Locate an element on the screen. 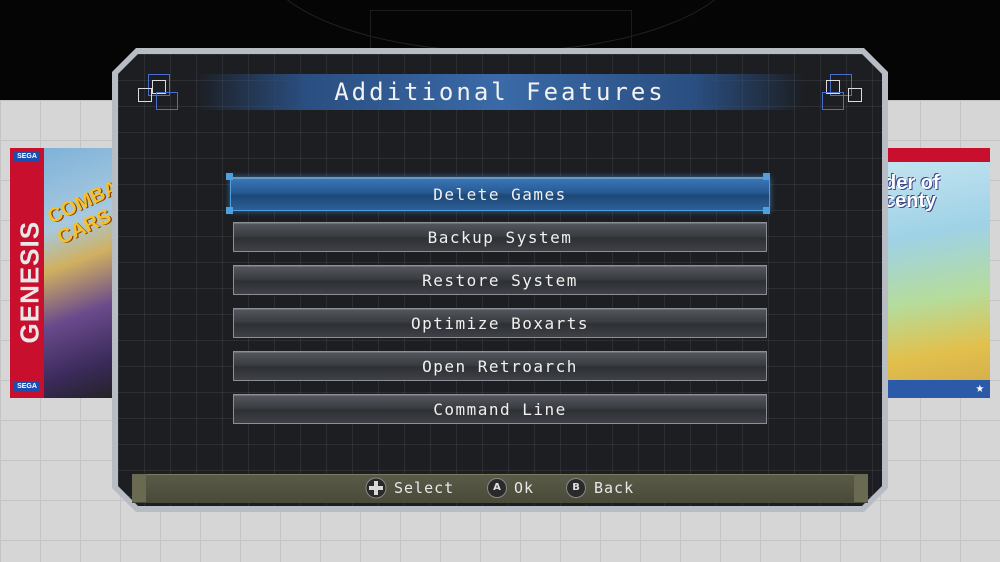  menu-item-command-line: Command Line is located at coordinates (500, 409).